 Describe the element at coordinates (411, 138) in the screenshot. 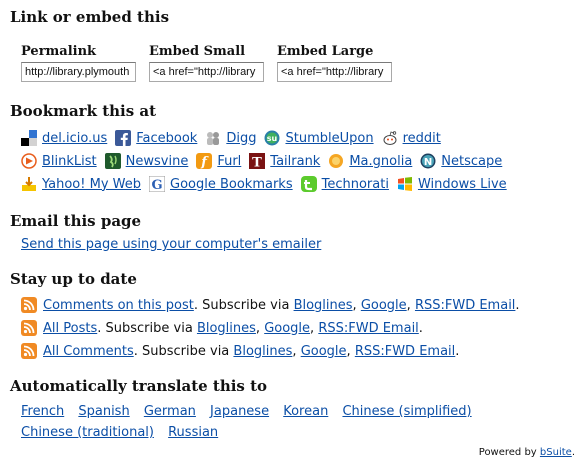

I see `bookmark-reddit: reddit` at that location.